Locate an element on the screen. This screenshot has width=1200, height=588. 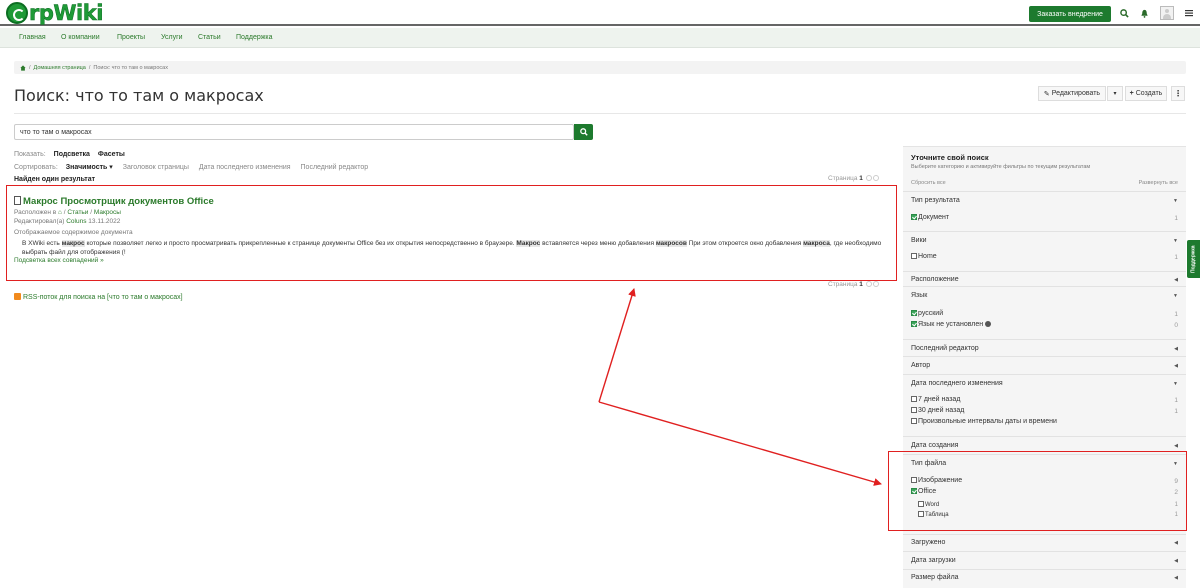
facet-title: Автор is located at coordinates (920, 365).